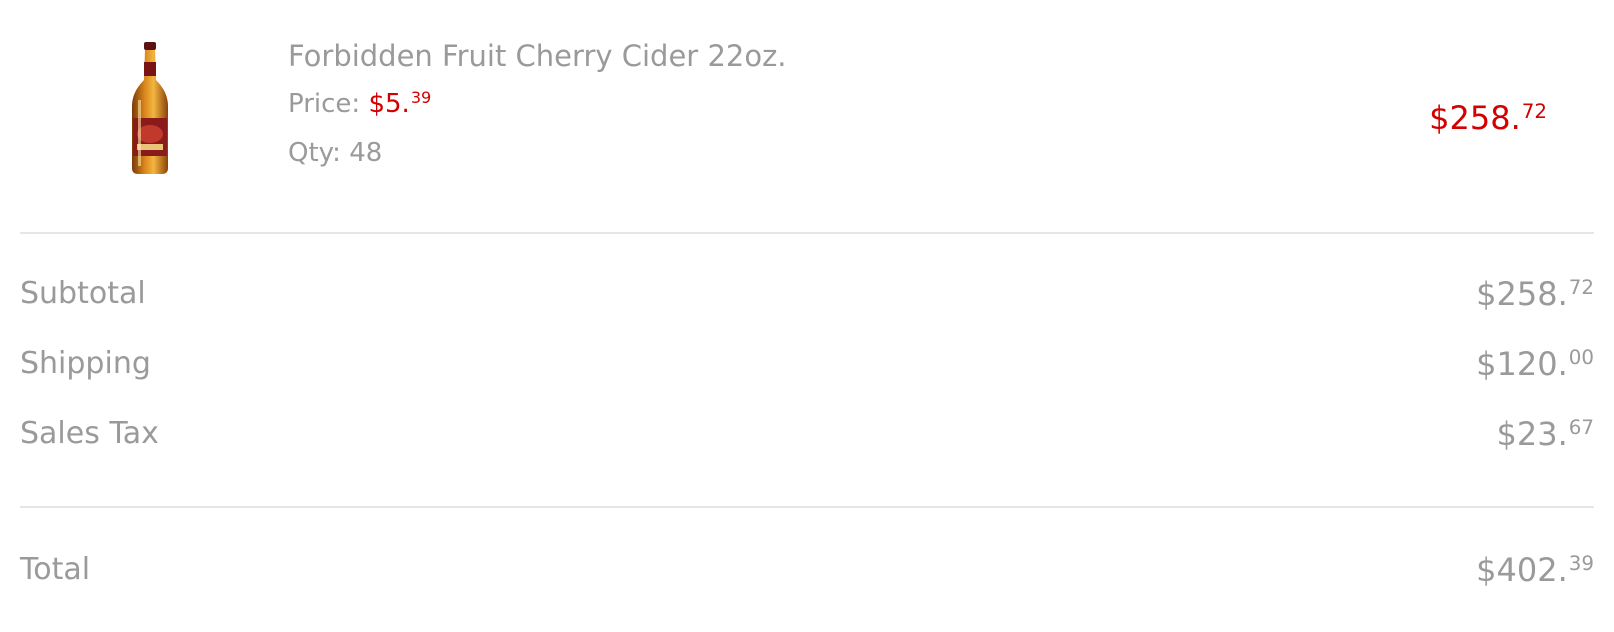  What do you see at coordinates (150, 110) in the screenshot?
I see `beer-bottle-icon` at bounding box center [150, 110].